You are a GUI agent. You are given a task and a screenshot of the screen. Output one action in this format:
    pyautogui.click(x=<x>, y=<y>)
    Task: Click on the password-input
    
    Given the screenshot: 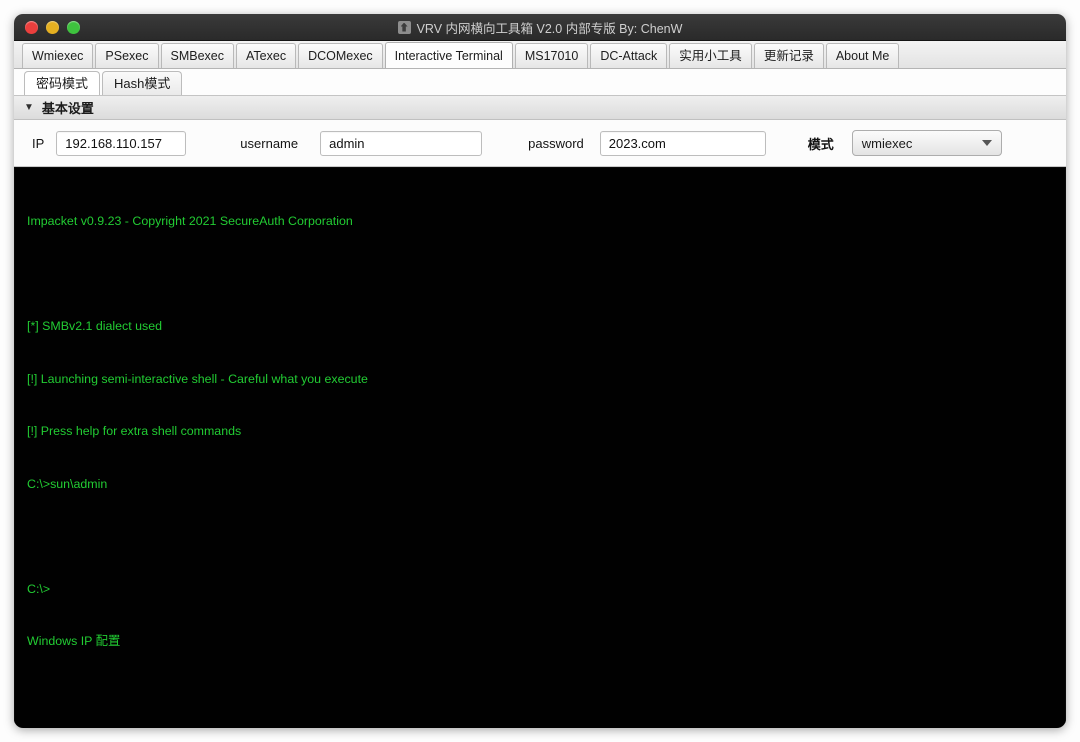 What is the action you would take?
    pyautogui.click(x=682, y=143)
    